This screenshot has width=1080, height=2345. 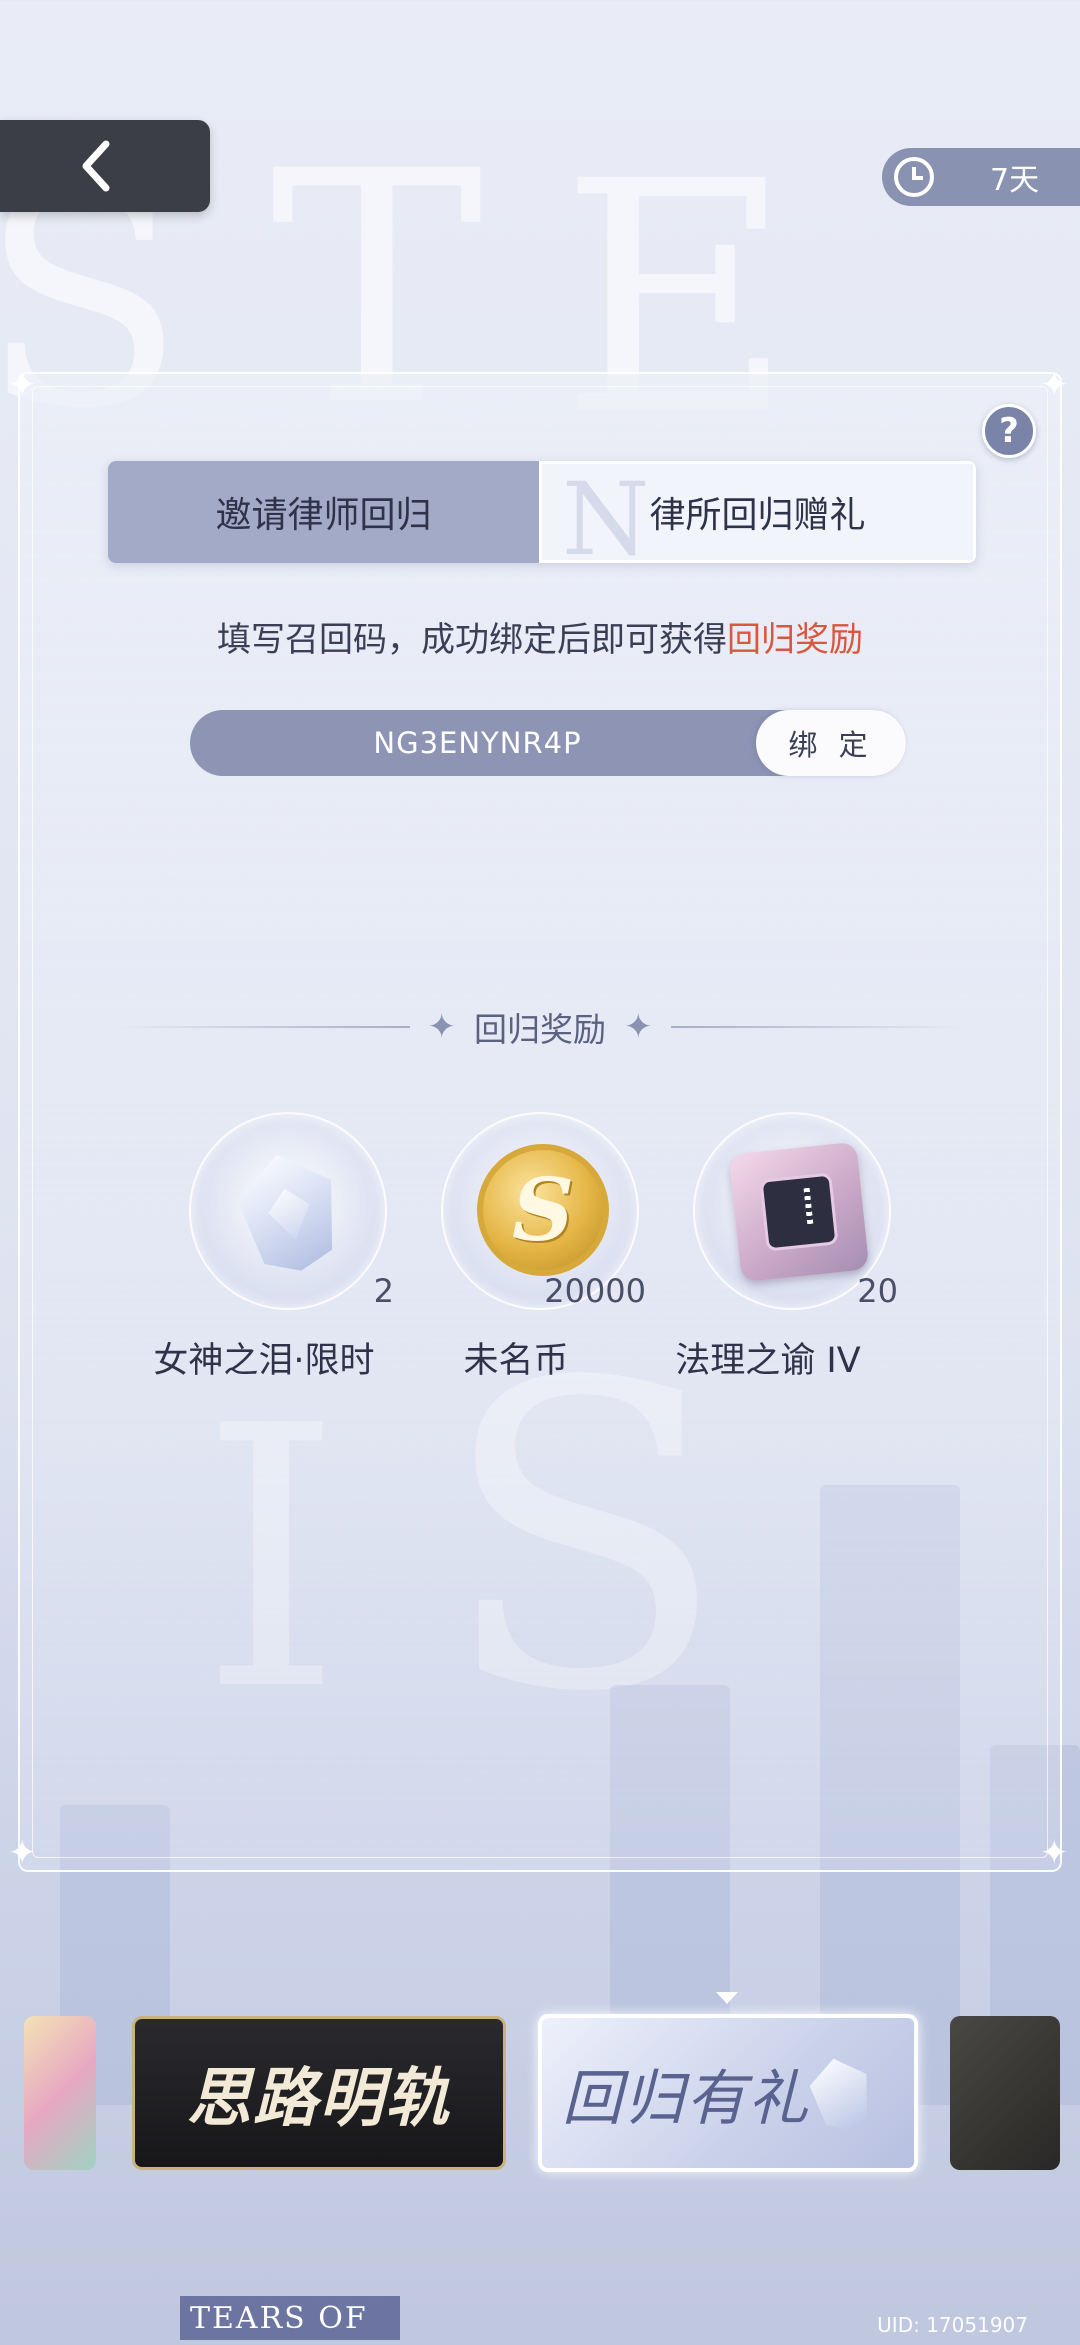 I want to click on reward-item: 2 女神之泪·限时, so click(x=264, y=1247).